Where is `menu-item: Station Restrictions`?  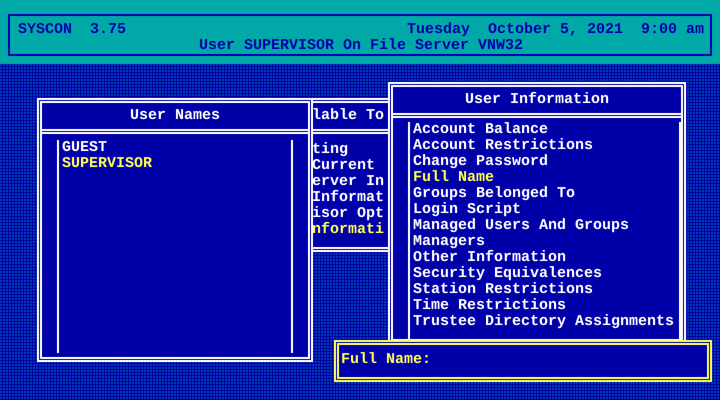 menu-item: Station Restrictions is located at coordinates (503, 290).